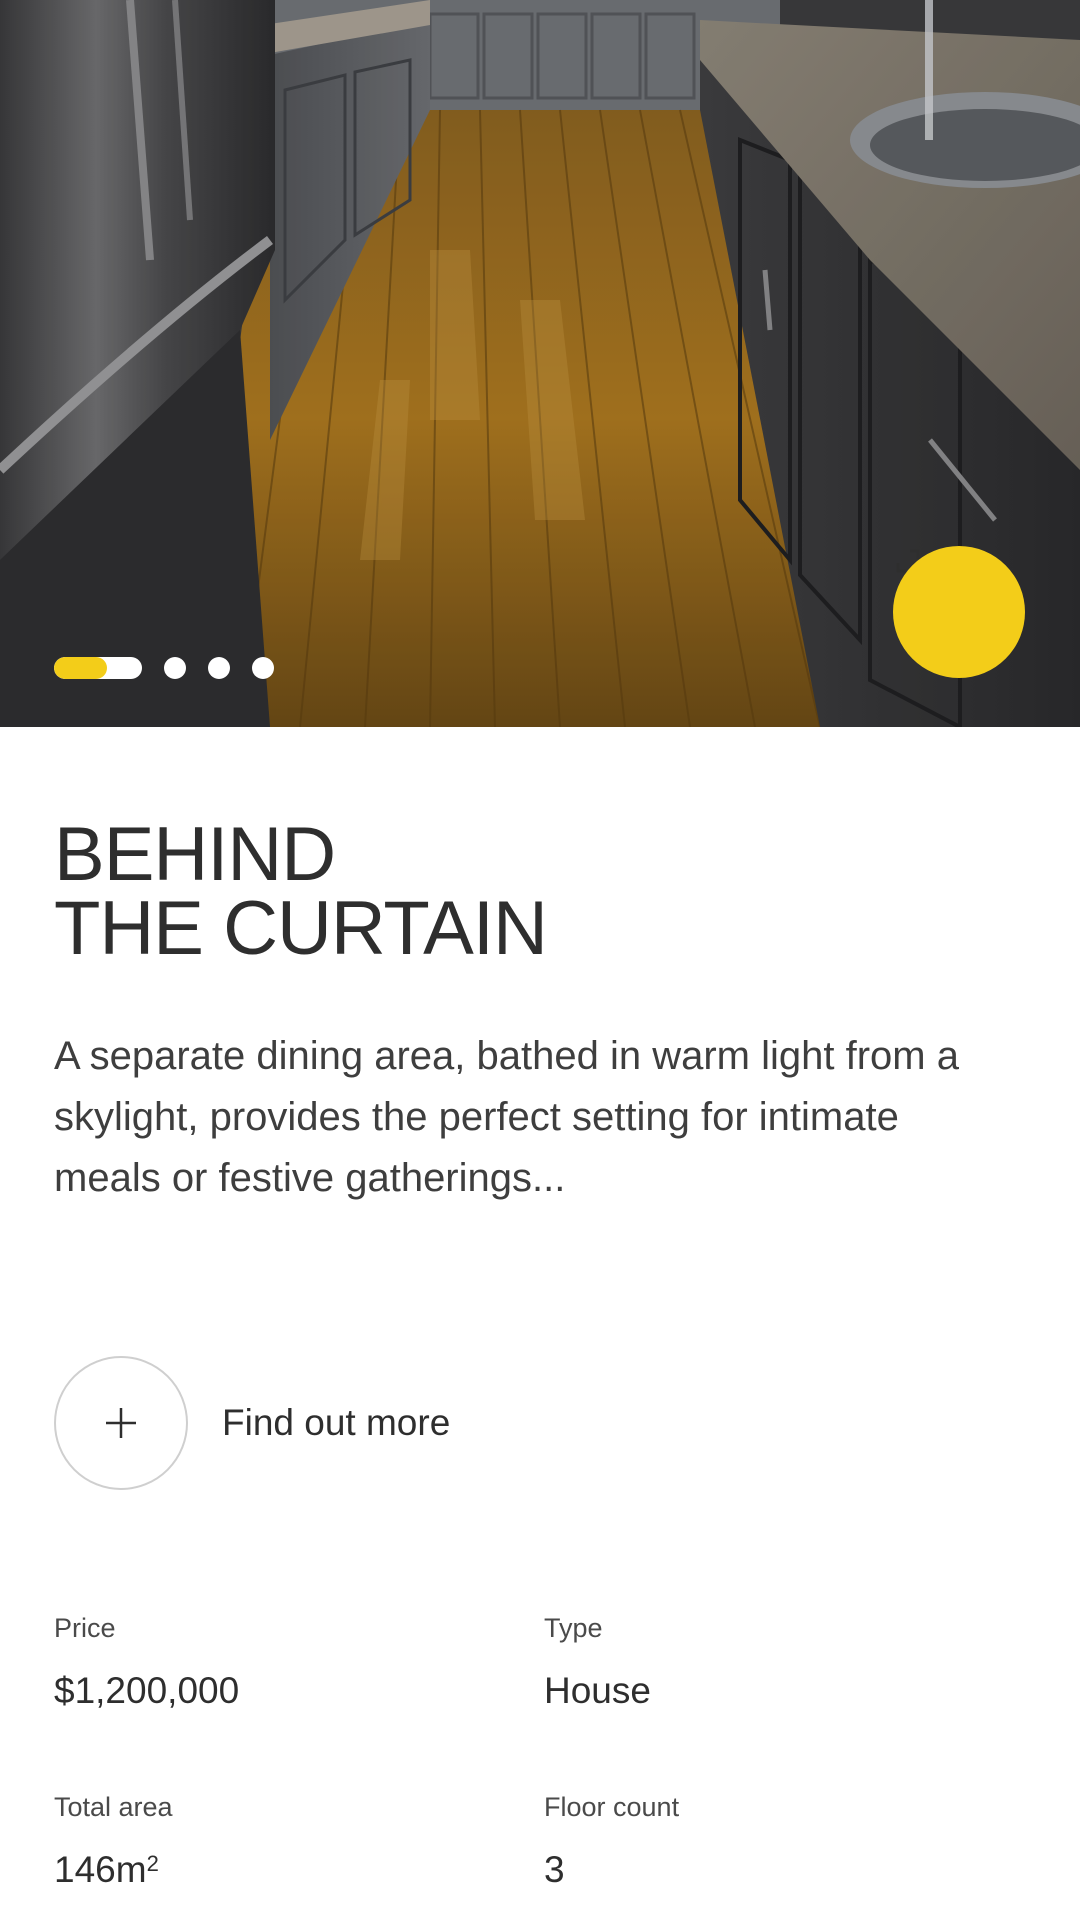 Image resolution: width=1080 pixels, height=1920 pixels. What do you see at coordinates (113, 1841) in the screenshot?
I see `spec-area: Total area 146m2` at bounding box center [113, 1841].